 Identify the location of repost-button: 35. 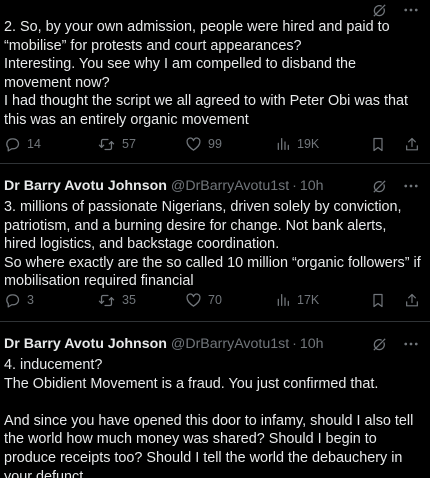
(116, 300).